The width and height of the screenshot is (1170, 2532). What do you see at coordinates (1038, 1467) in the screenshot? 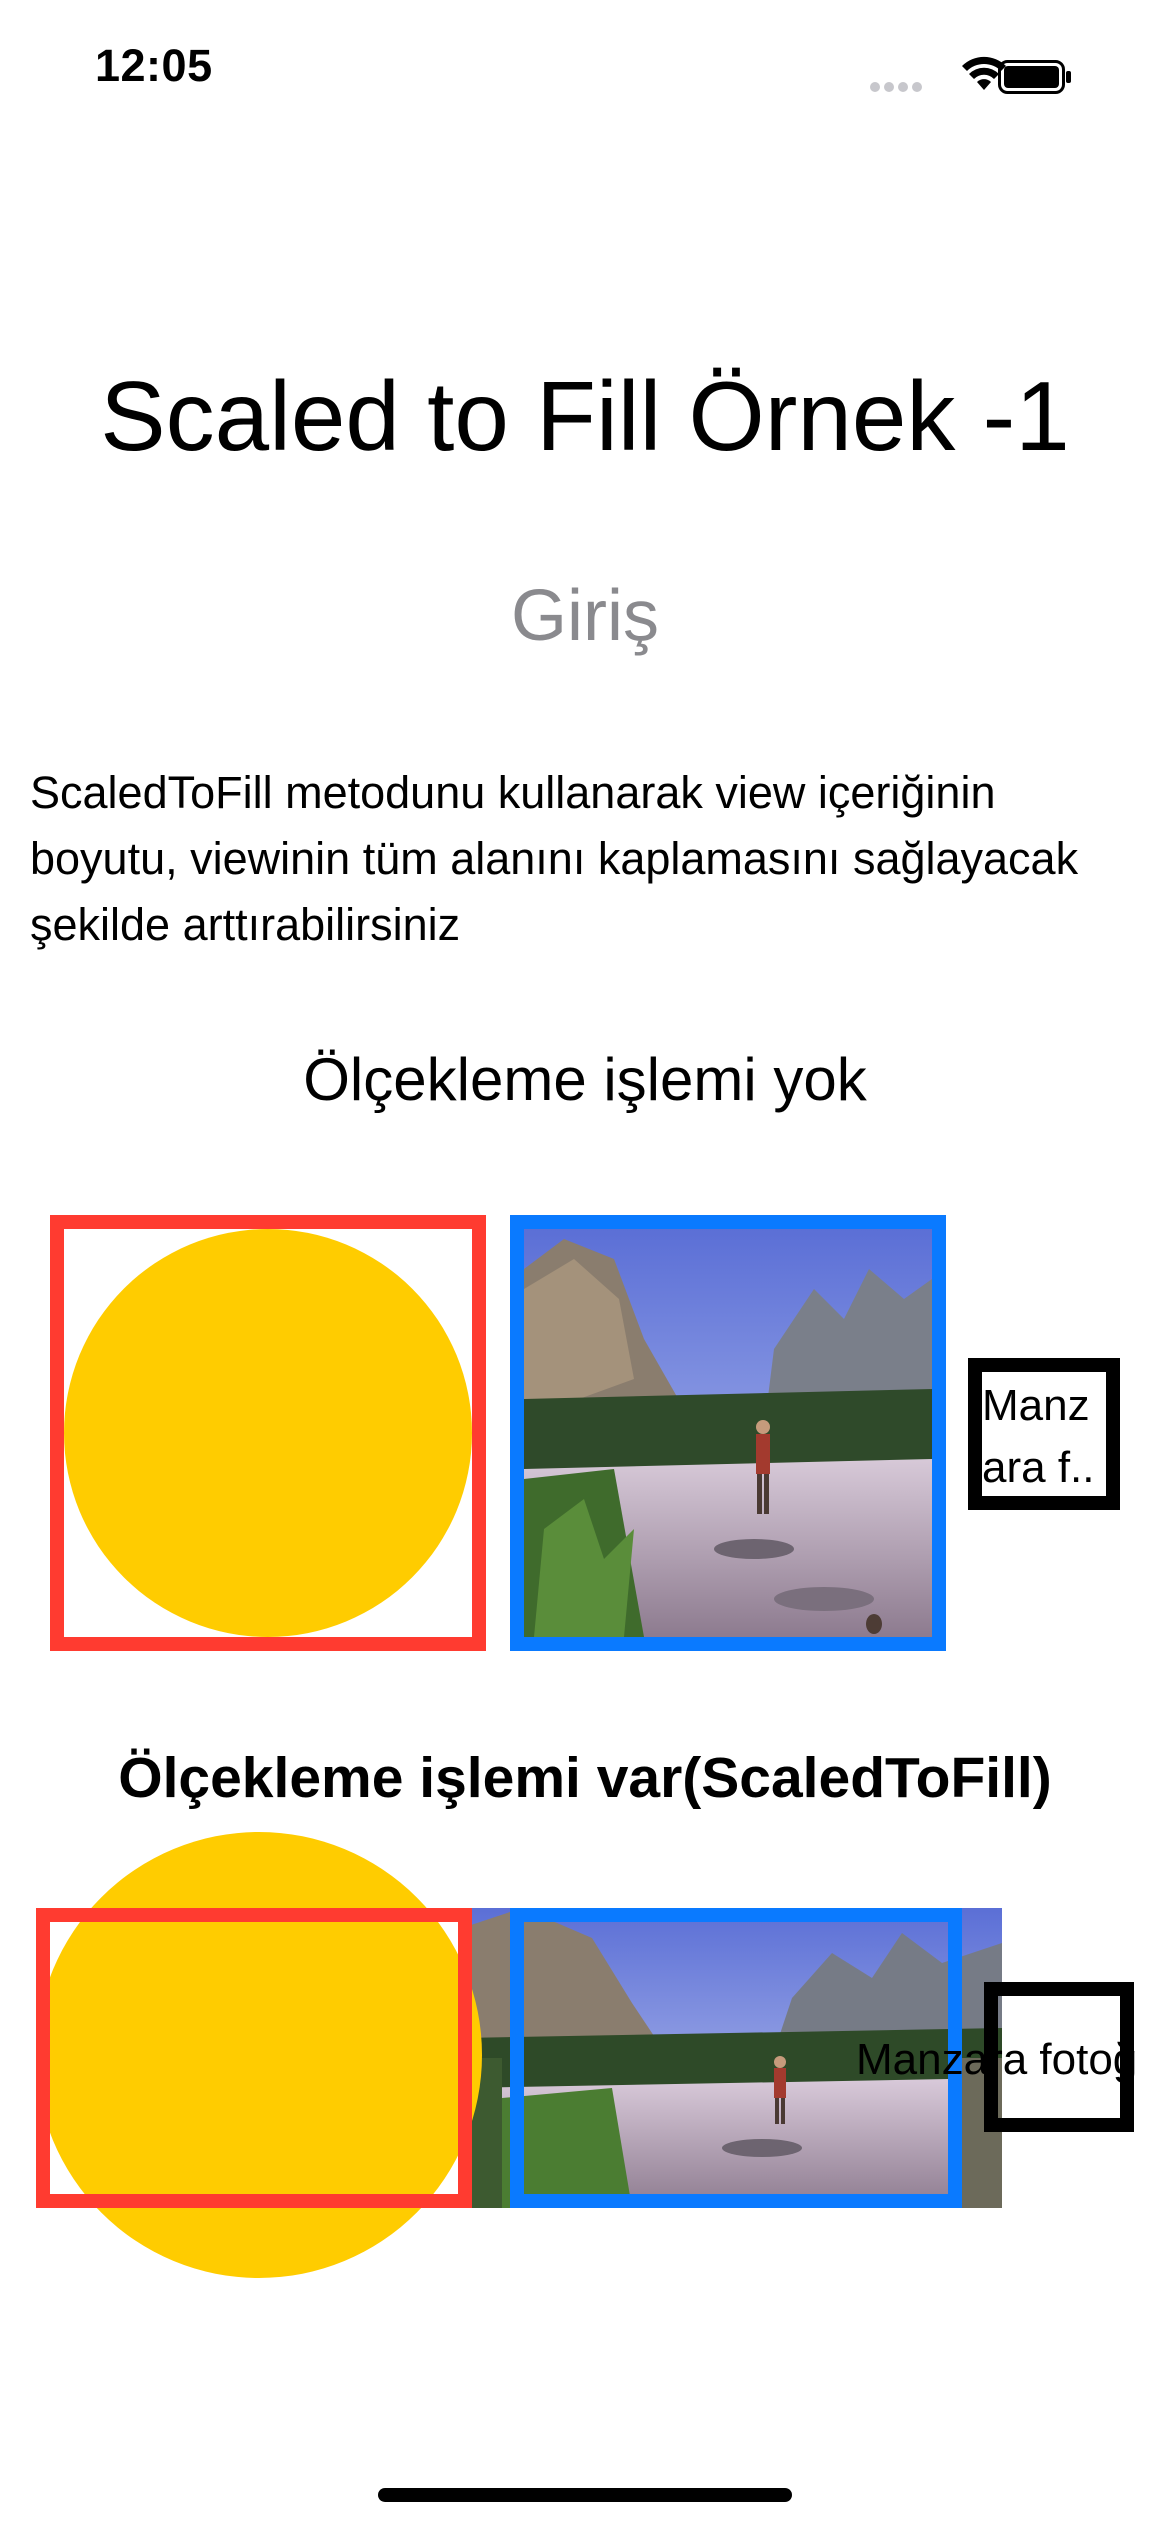
I see `label-line-2: ara f..` at bounding box center [1038, 1467].